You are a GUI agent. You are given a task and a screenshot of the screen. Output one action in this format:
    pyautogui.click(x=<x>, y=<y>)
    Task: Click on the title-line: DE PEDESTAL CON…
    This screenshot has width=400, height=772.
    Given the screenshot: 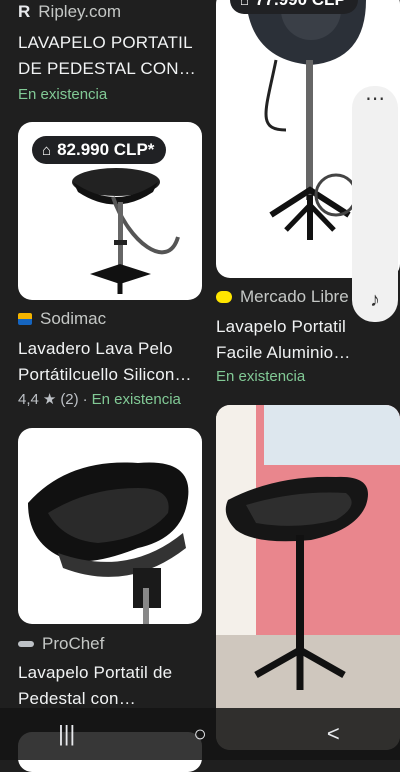 What is the action you would take?
    pyautogui.click(x=107, y=68)
    